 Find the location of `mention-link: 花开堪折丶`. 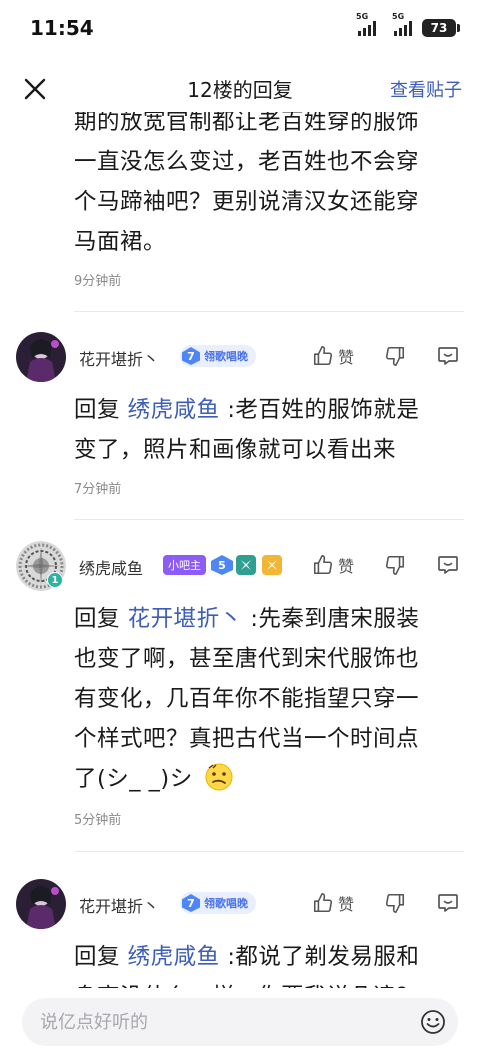

mention-link: 花开堪折丶 is located at coordinates (185, 619).